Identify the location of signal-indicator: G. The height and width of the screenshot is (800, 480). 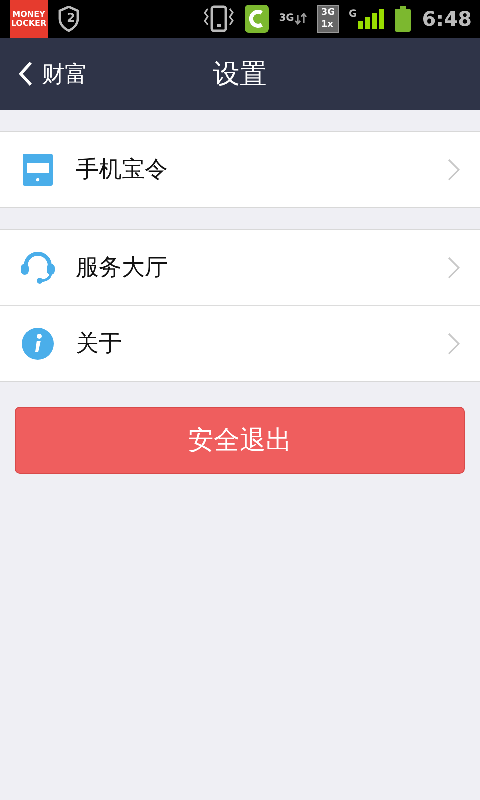
(366, 19).